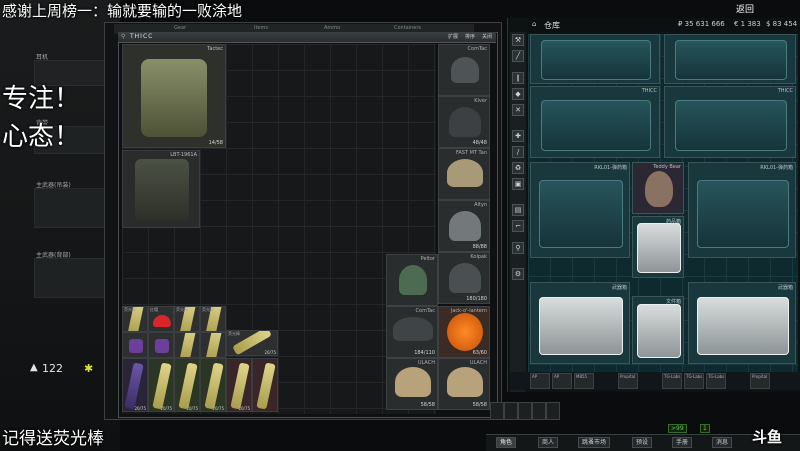 The height and width of the screenshot is (451, 800). I want to click on filter-barter-icon: ♻, so click(518, 168).